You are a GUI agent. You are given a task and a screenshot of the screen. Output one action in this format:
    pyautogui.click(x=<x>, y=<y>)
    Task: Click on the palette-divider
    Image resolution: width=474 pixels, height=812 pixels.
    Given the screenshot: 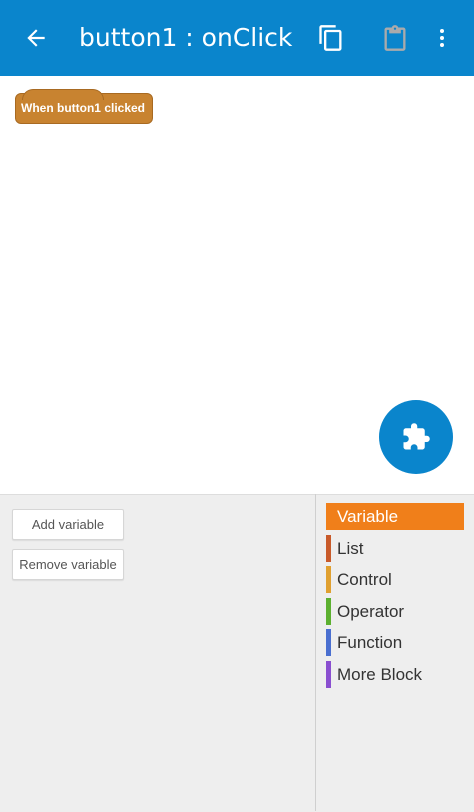 What is the action you would take?
    pyautogui.click(x=315, y=652)
    